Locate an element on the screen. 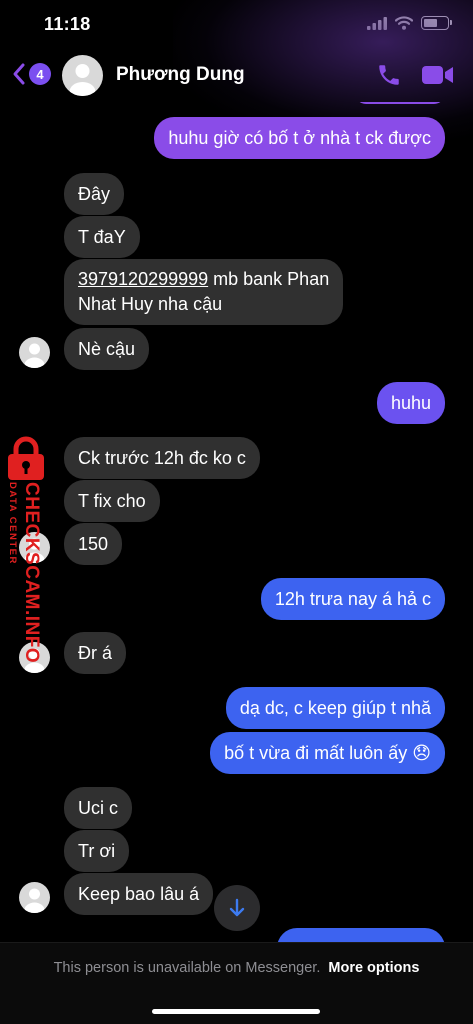 The image size is (473, 1024). phone-icon is located at coordinates (389, 75).